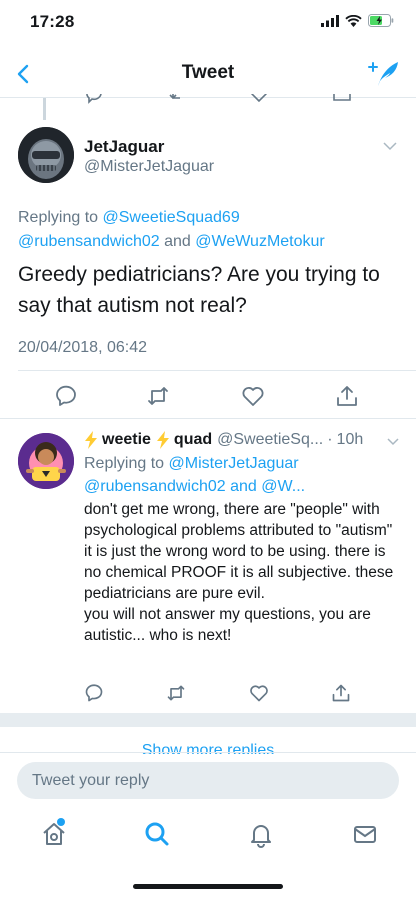 The width and height of the screenshot is (416, 900). I want to click on mention-link: @WeWuzMetokur, so click(259, 241).